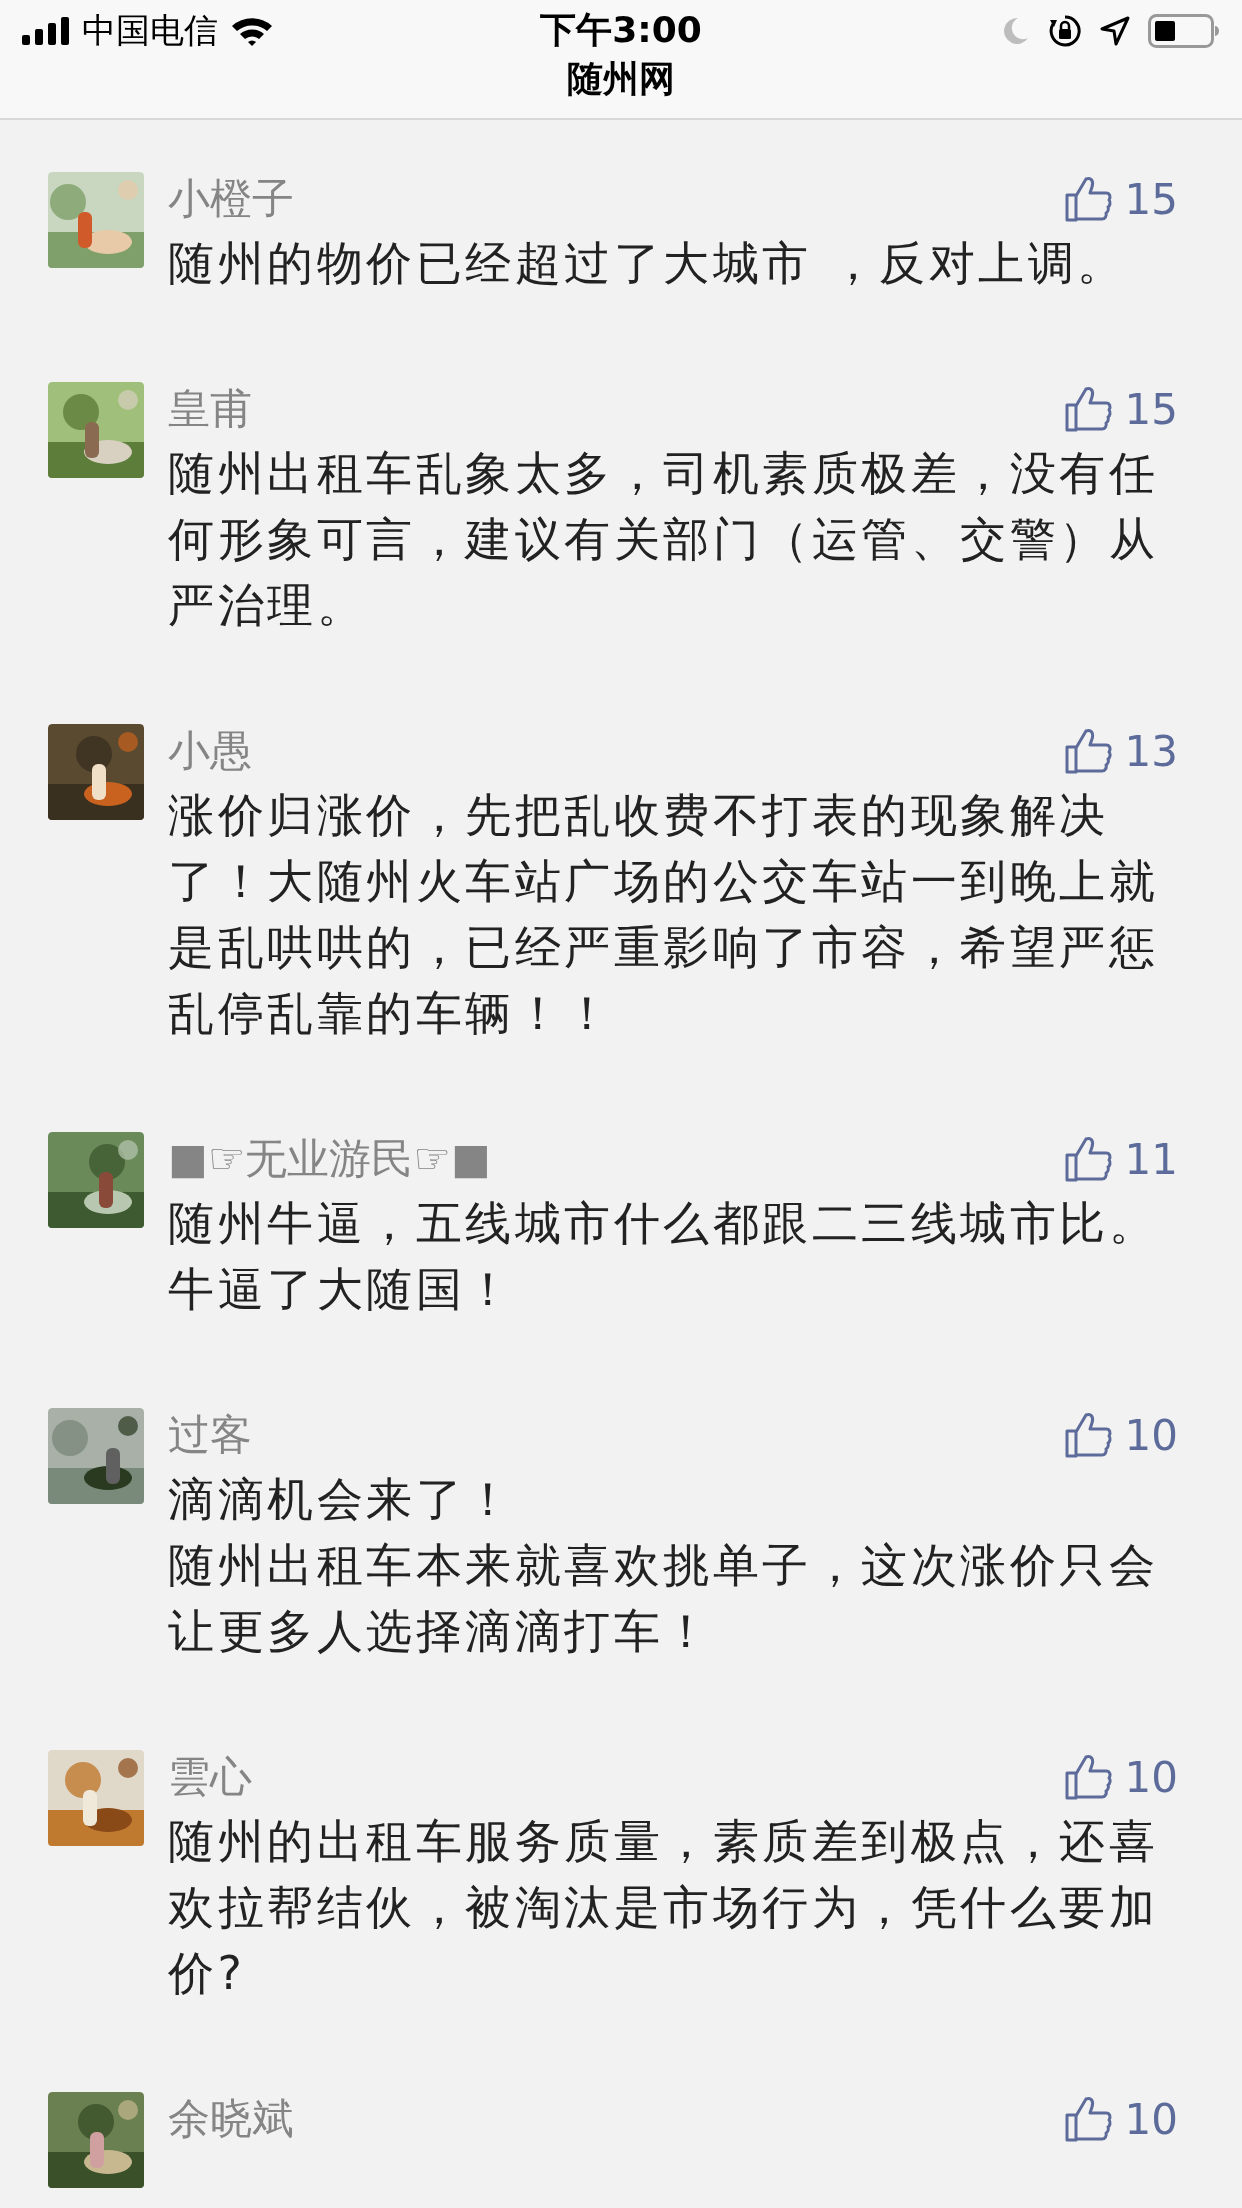 The width and height of the screenshot is (1242, 2208). What do you see at coordinates (210, 1435) in the screenshot?
I see `commenter-name: 过客` at bounding box center [210, 1435].